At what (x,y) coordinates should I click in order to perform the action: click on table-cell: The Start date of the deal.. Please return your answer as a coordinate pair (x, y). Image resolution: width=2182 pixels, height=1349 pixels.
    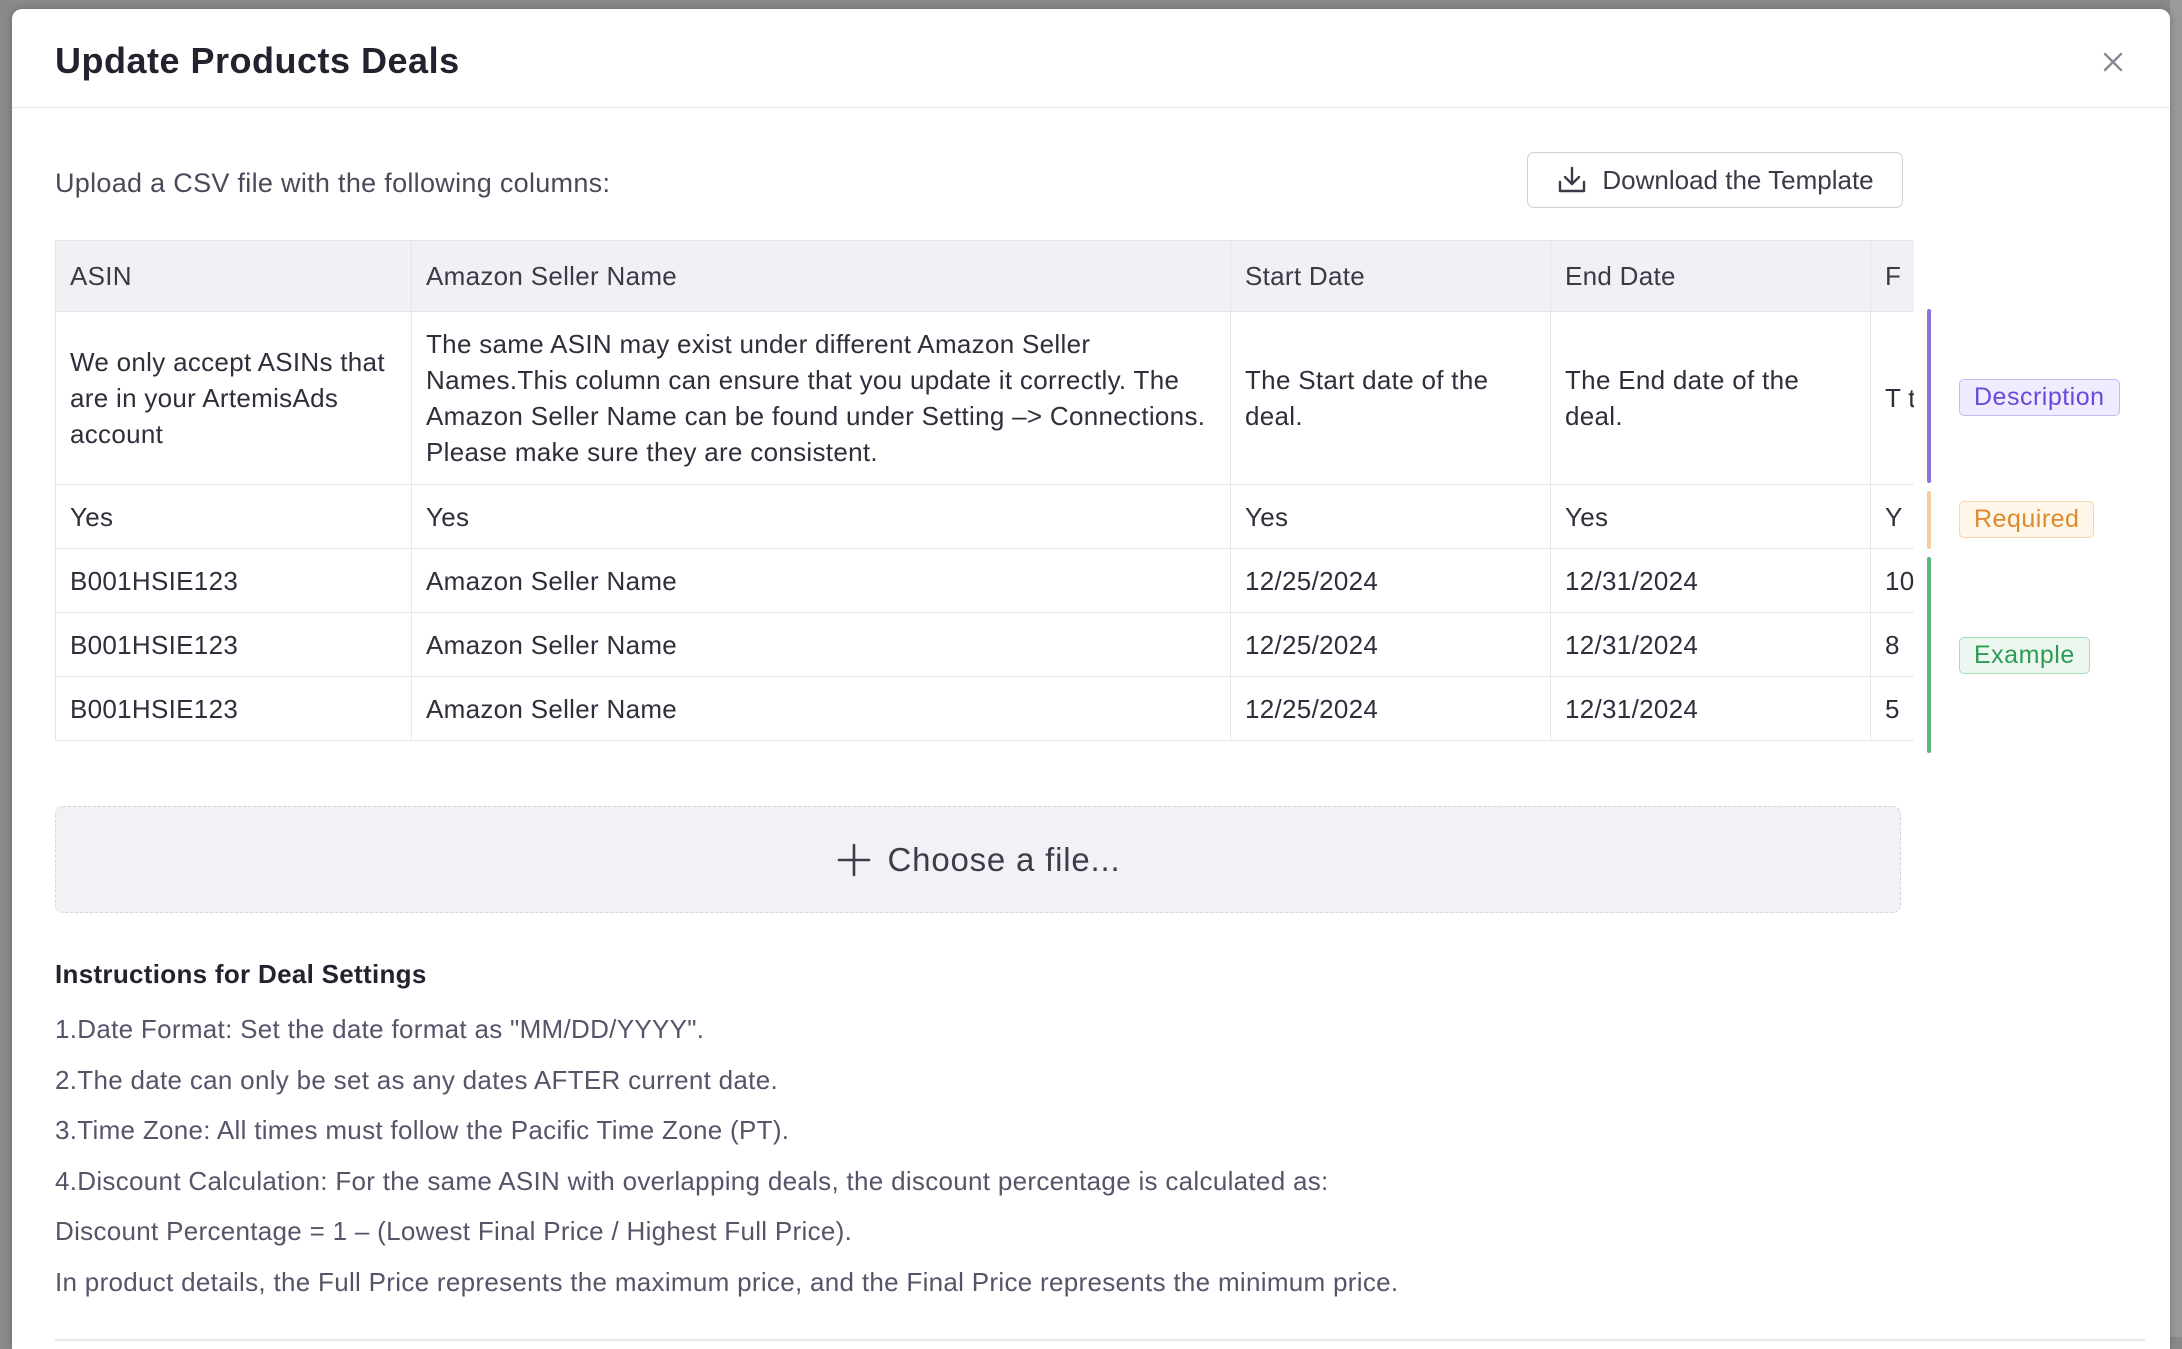
    Looking at the image, I should click on (1390, 398).